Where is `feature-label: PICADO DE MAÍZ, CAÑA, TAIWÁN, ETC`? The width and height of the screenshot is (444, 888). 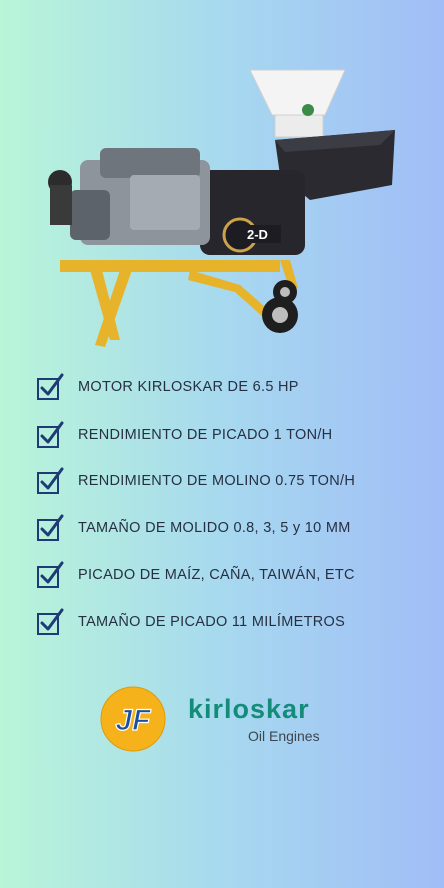
feature-label: PICADO DE MAÍZ, CAÑA, TAIWÁN, ETC is located at coordinates (216, 575).